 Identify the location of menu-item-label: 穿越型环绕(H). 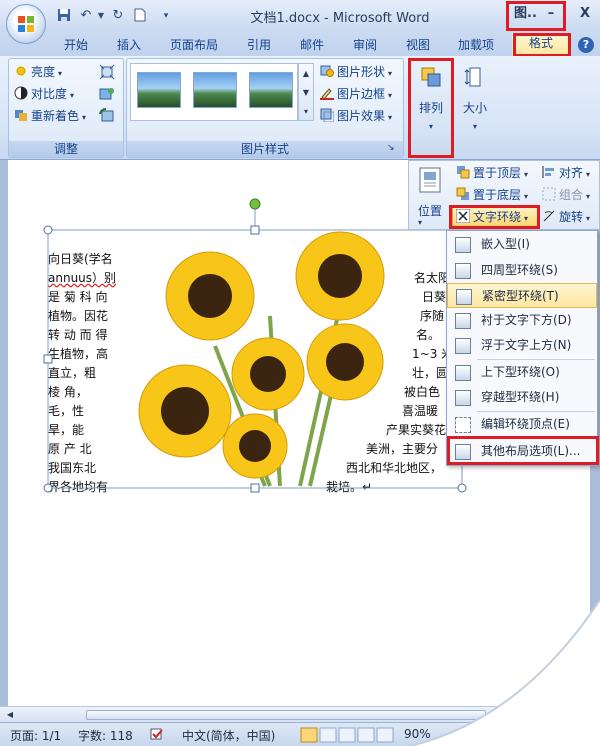
(520, 397).